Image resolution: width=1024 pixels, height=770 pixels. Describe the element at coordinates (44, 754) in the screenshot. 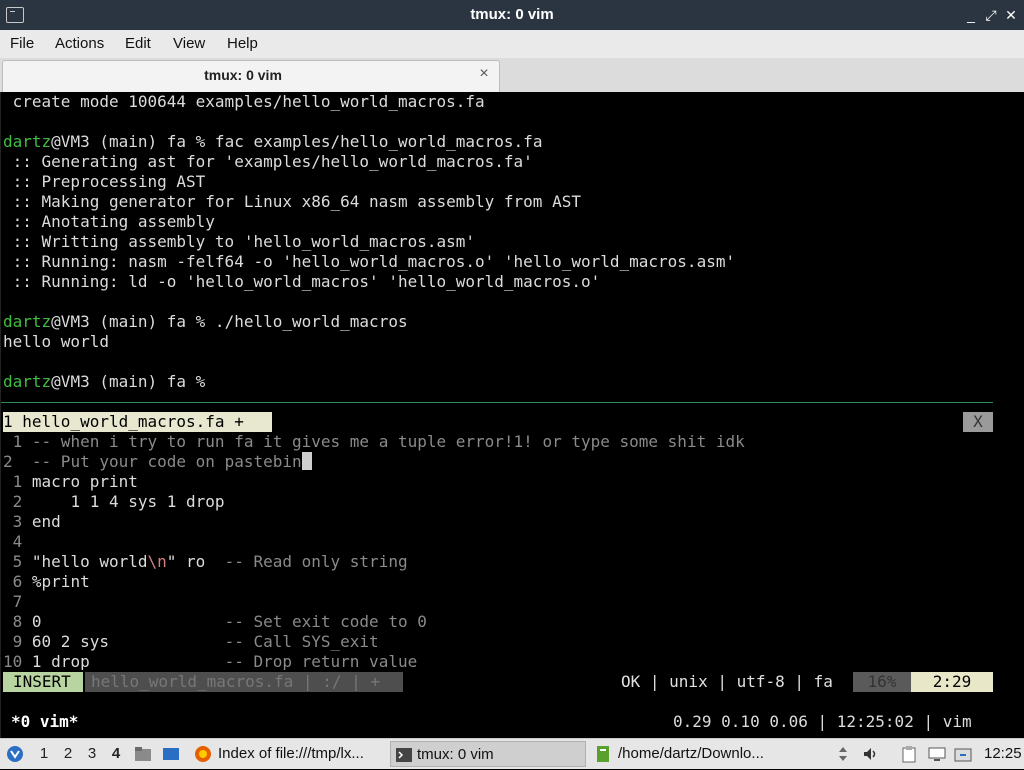

I see `workspace-1: 1` at that location.